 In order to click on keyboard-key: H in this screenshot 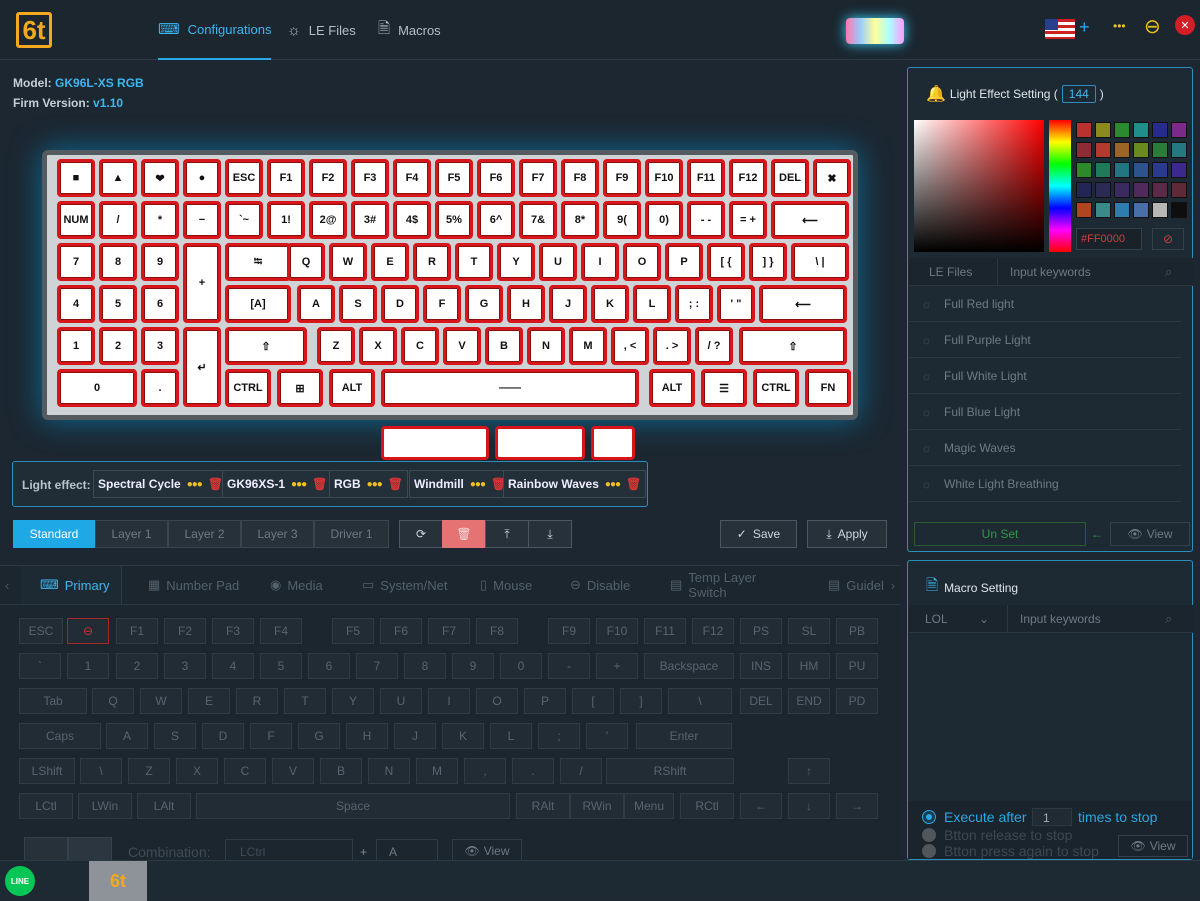, I will do `click(526, 304)`.